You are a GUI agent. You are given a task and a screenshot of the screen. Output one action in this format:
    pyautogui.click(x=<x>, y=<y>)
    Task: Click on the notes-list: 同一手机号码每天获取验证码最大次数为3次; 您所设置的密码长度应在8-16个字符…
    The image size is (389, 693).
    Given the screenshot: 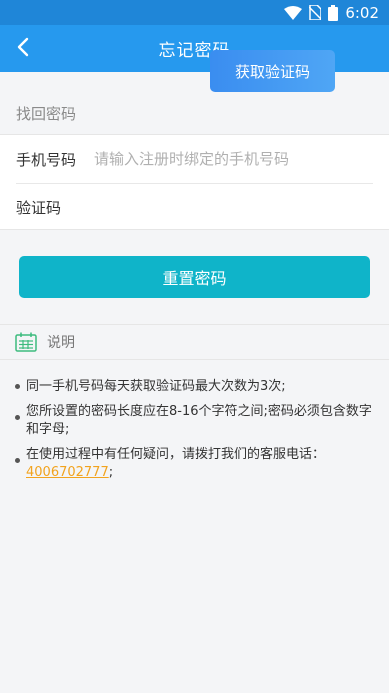 What is the action you would take?
    pyautogui.click(x=194, y=433)
    